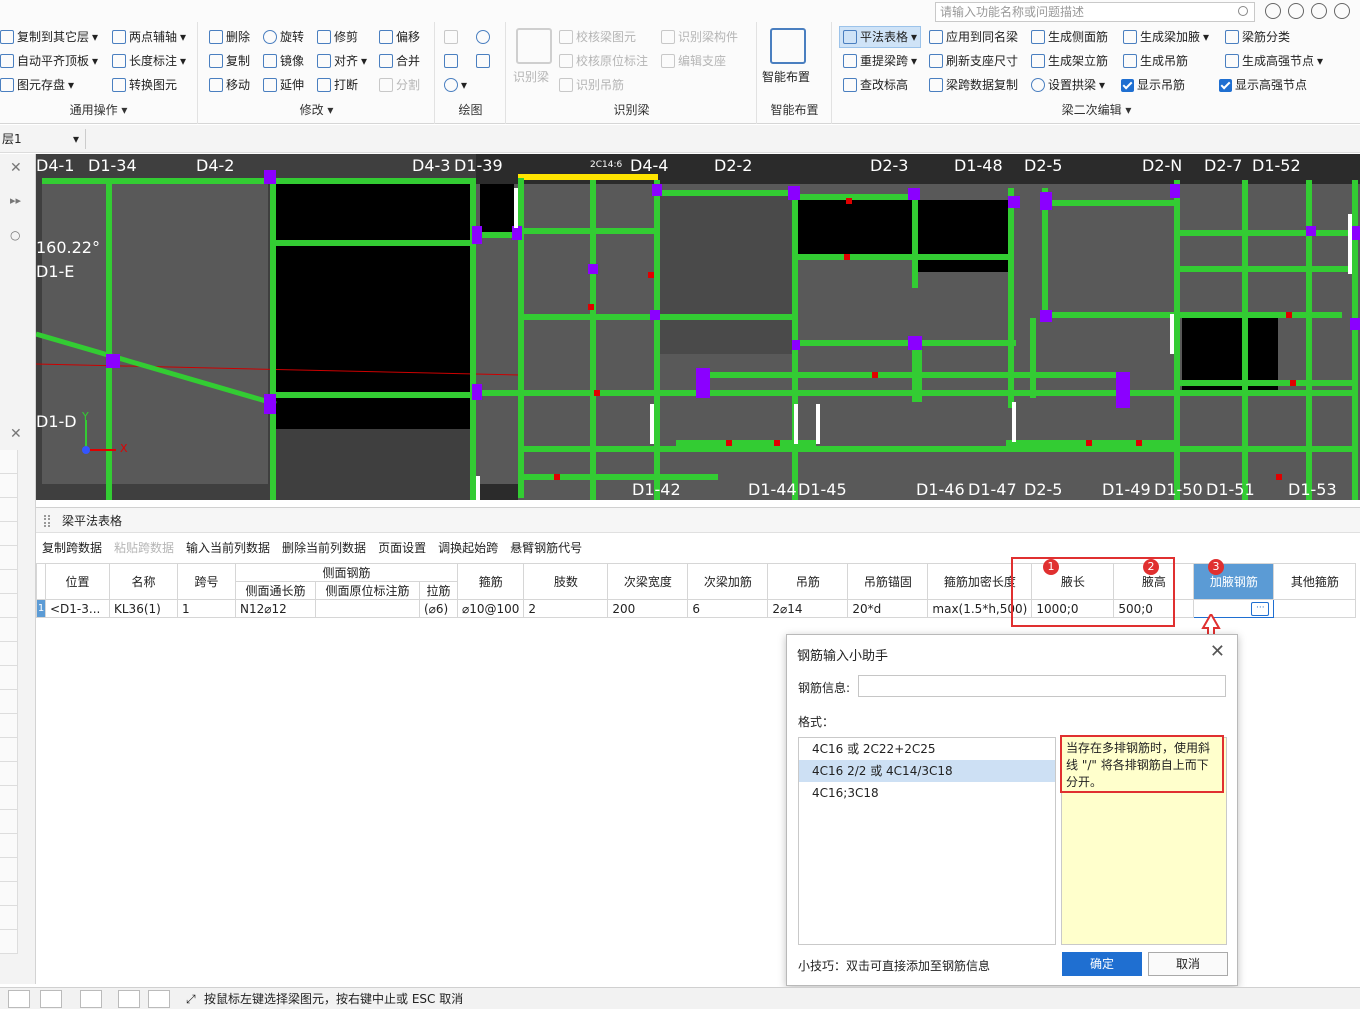  Describe the element at coordinates (37, 85) in the screenshot. I see `save-element-button: 图元存盘 ▾` at that location.